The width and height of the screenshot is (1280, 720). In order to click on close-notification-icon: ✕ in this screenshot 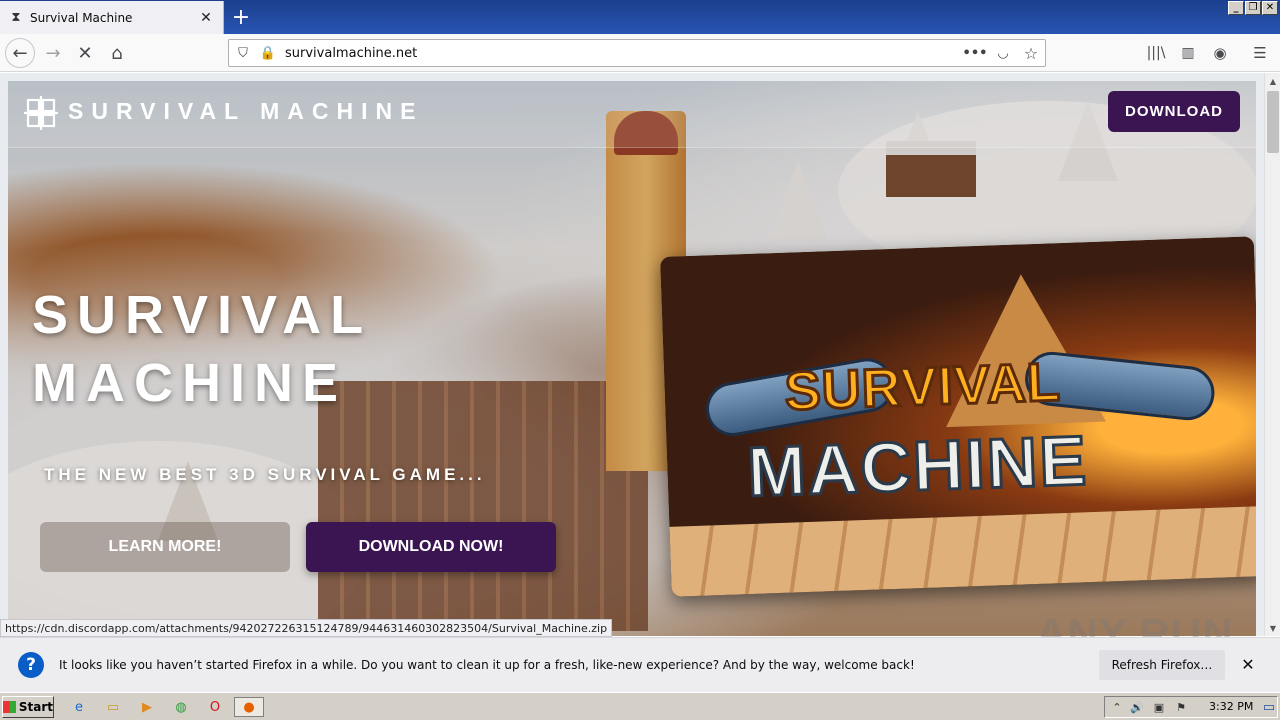, I will do `click(1248, 664)`.